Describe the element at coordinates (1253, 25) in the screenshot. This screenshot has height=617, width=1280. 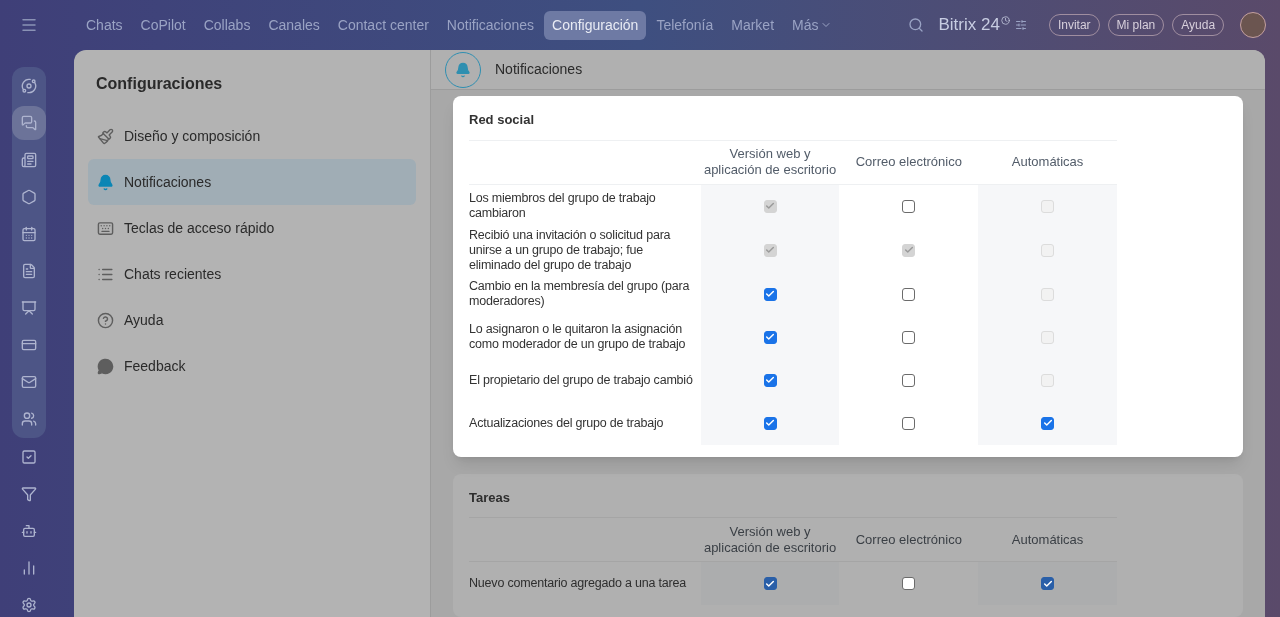
I see `avatar` at that location.